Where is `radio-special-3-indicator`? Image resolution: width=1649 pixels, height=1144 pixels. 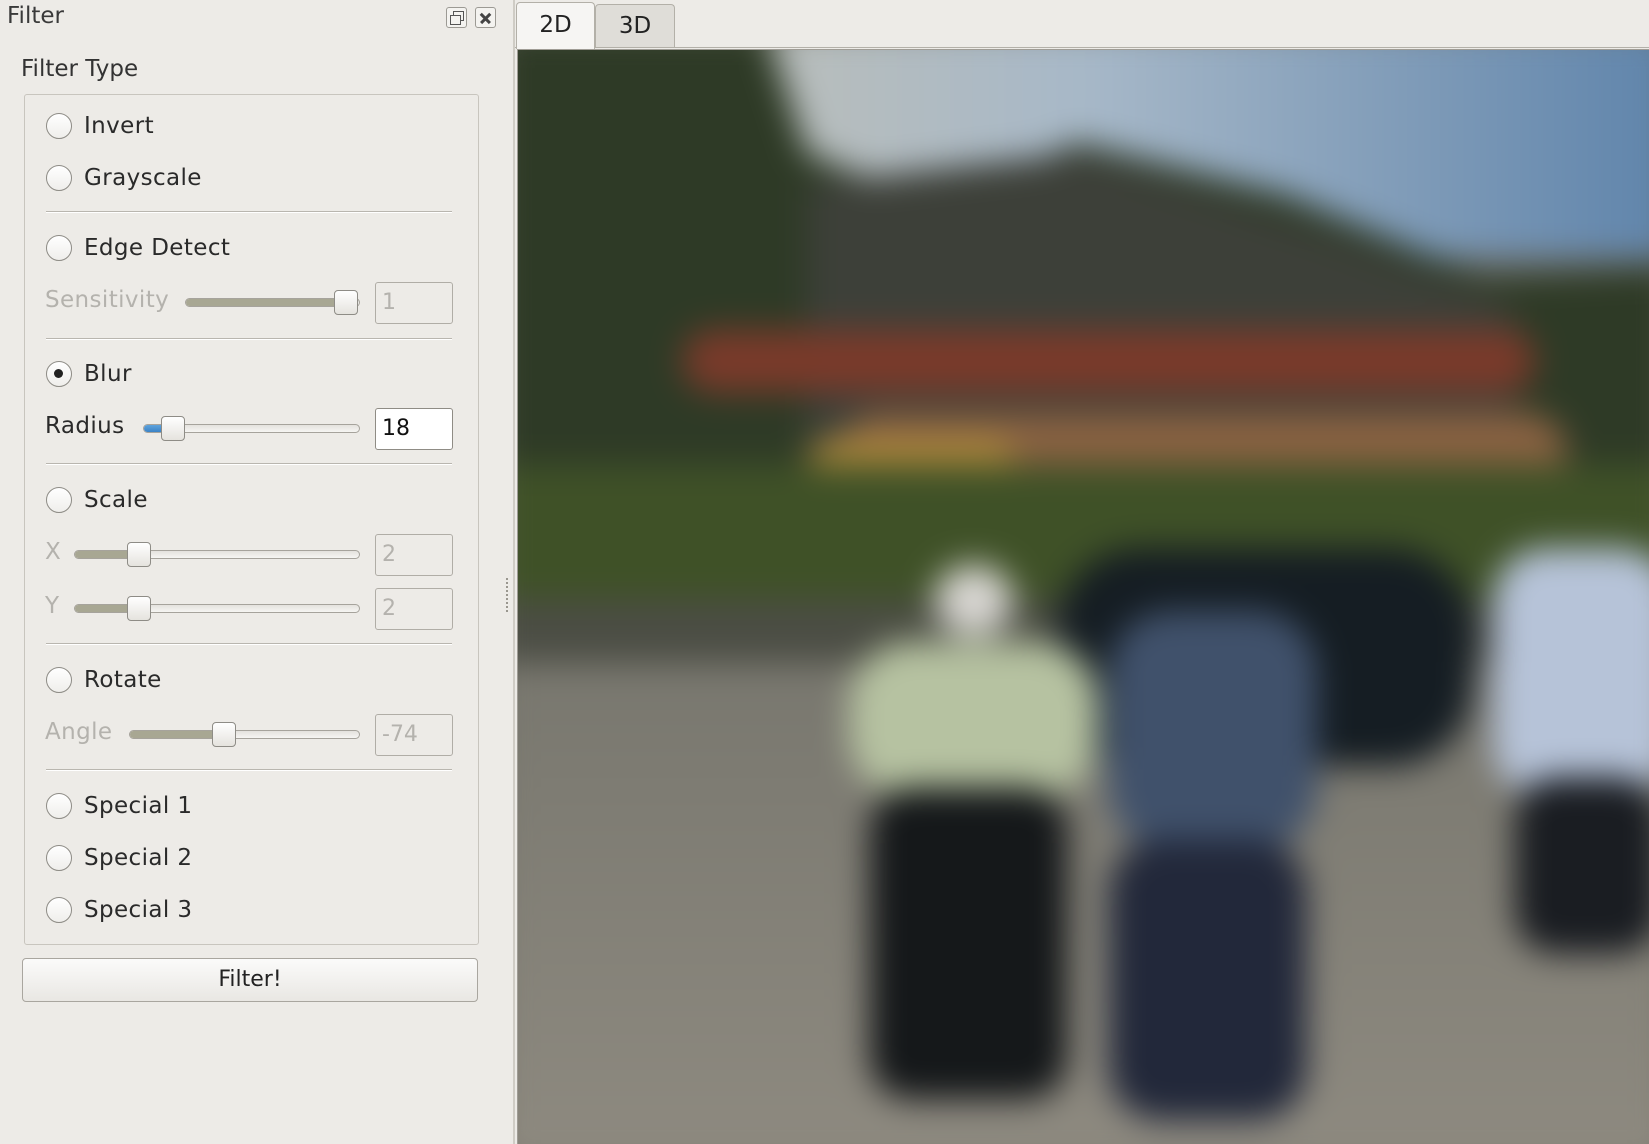
radio-special-3-indicator is located at coordinates (59, 910).